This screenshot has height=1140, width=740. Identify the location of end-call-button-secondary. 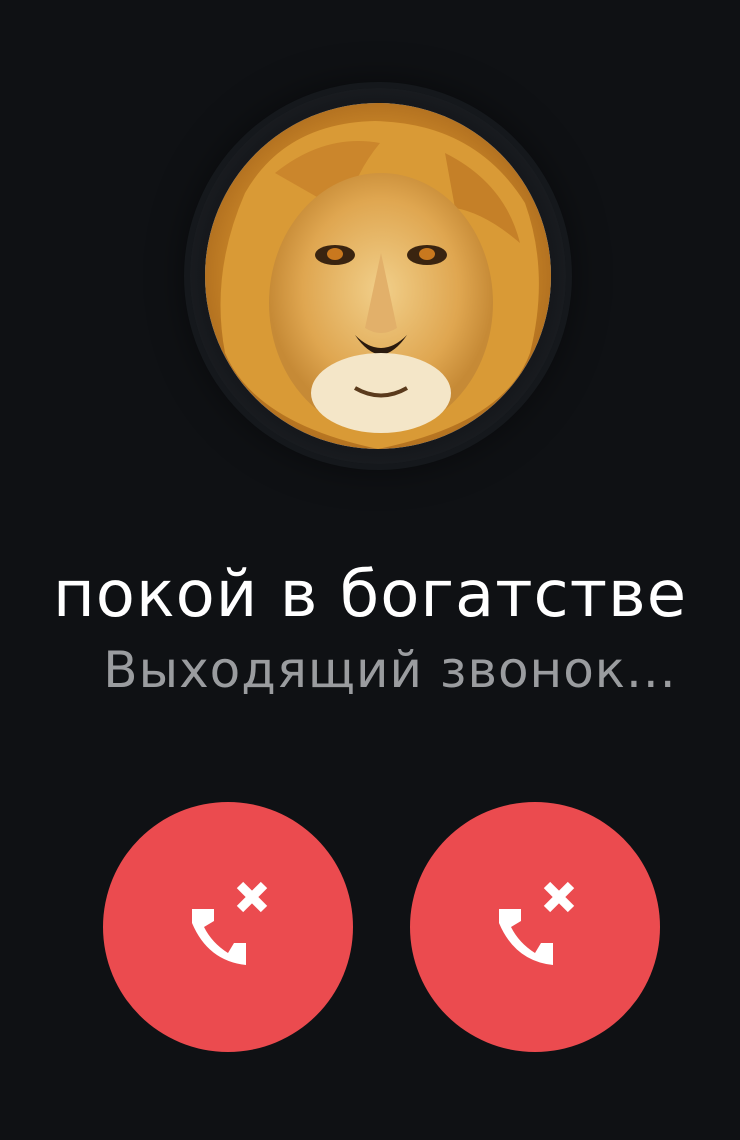
(535, 927).